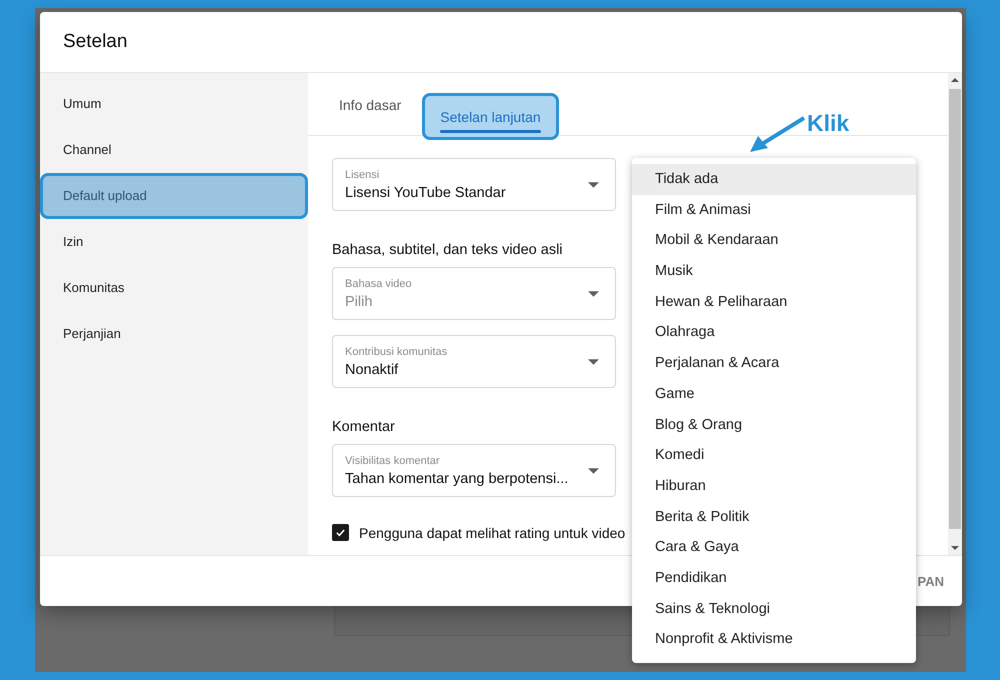 The image size is (1000, 680). Describe the element at coordinates (363, 427) in the screenshot. I see `section-heading: Komentar` at that location.